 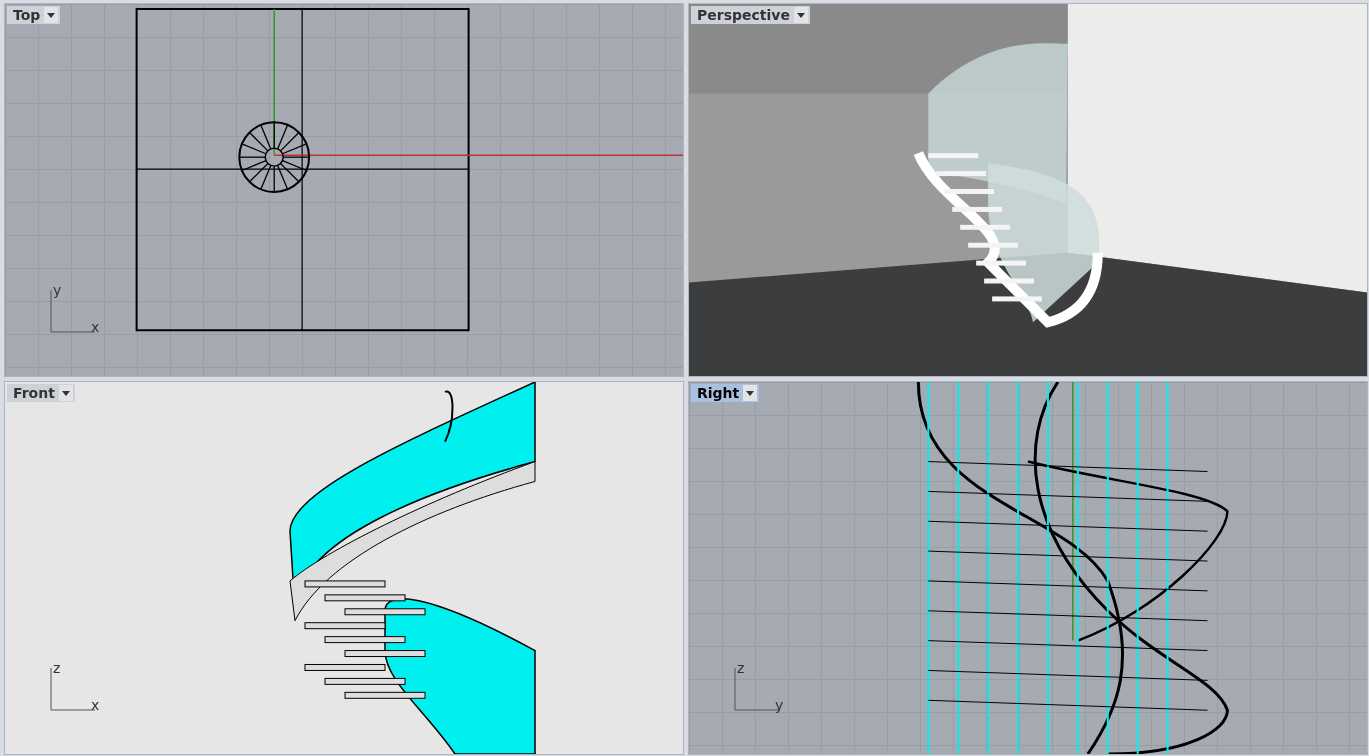 What do you see at coordinates (41, 393) in the screenshot?
I see `viewport-title-tab: Front` at bounding box center [41, 393].